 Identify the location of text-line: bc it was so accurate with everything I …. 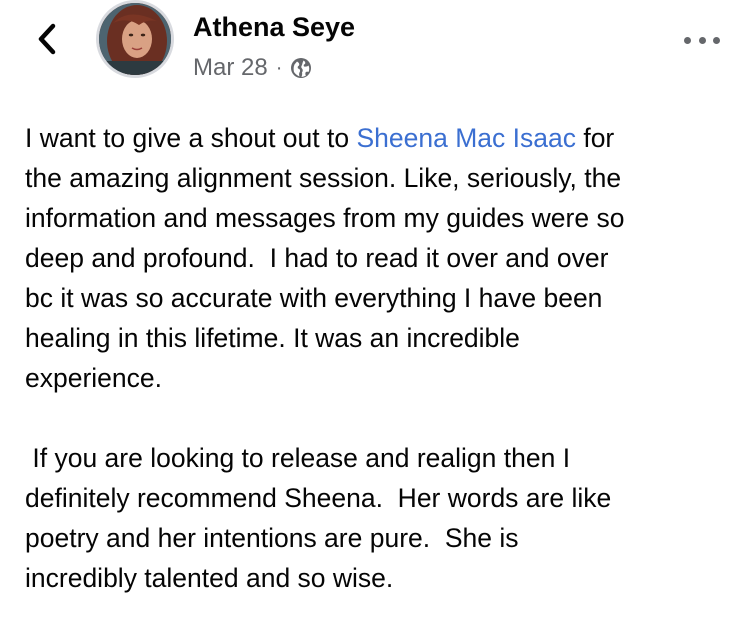
(314, 298).